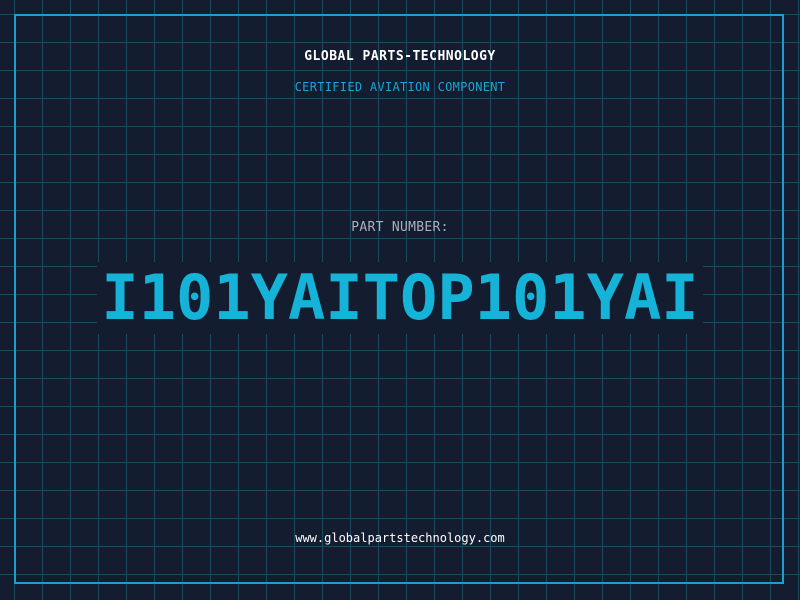  What do you see at coordinates (400, 227) in the screenshot?
I see `part-number-label: PART NUMBER:` at bounding box center [400, 227].